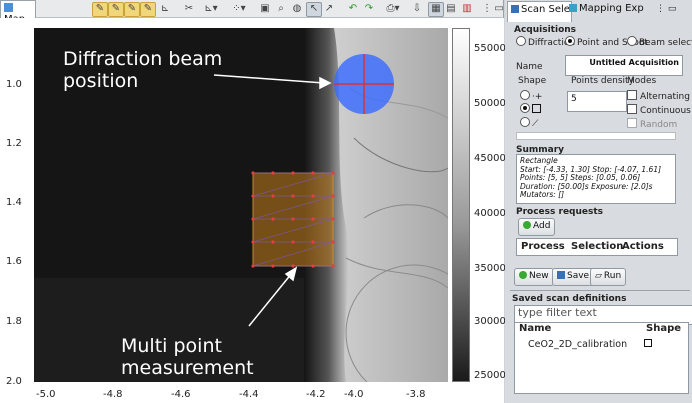 The width and height of the screenshot is (692, 403). Describe the element at coordinates (14, 261) in the screenshot. I see `y-tick-label: 1.6` at that location.